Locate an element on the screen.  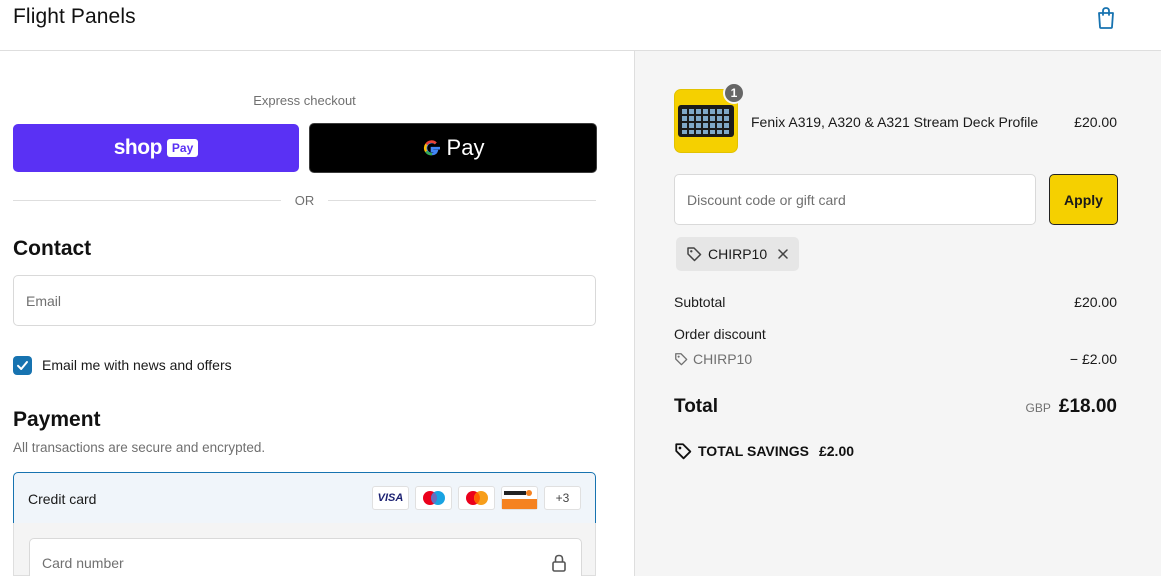
order-discount-value: − £2.00 is located at coordinates (1093, 359).